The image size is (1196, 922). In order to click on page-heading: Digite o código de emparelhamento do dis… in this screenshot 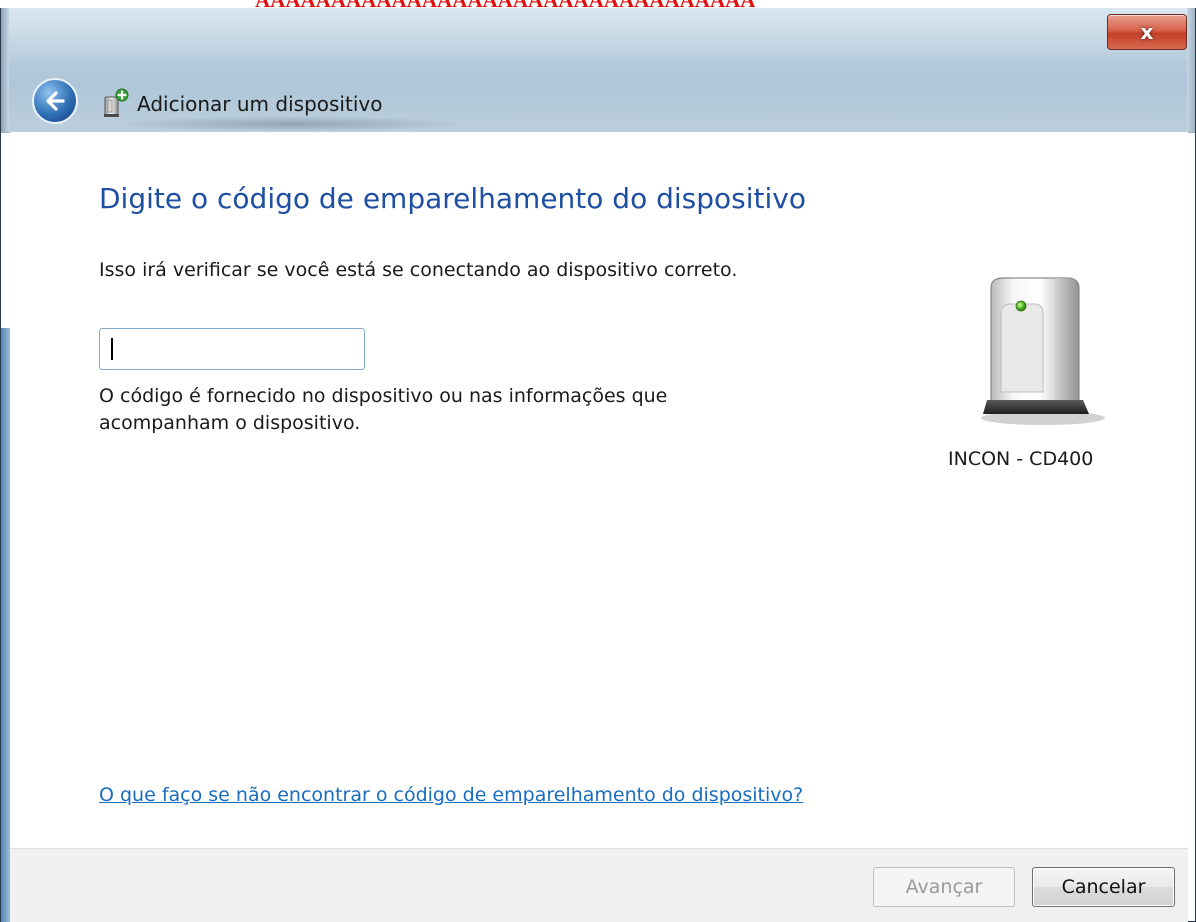, I will do `click(452, 198)`.